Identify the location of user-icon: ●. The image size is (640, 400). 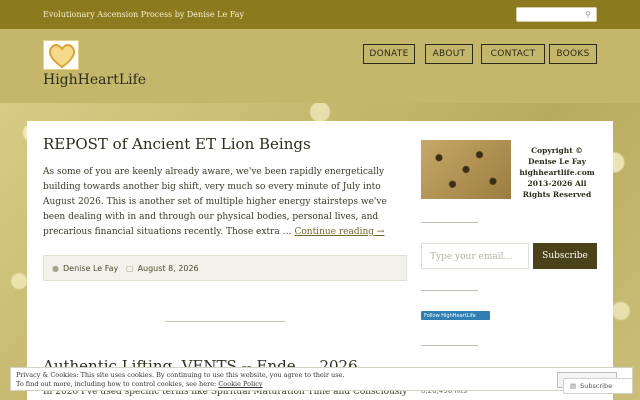
(55, 268).